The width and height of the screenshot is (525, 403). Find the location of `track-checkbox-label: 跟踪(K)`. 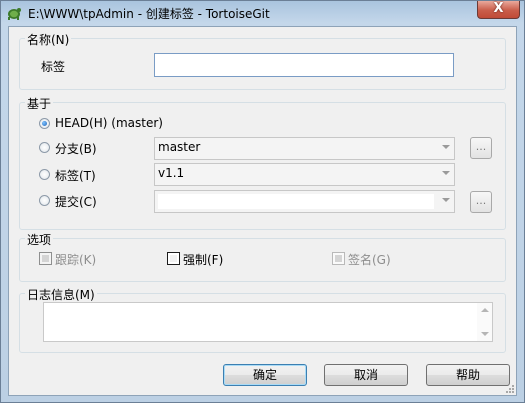

track-checkbox-label: 跟踪(K) is located at coordinates (76, 260).